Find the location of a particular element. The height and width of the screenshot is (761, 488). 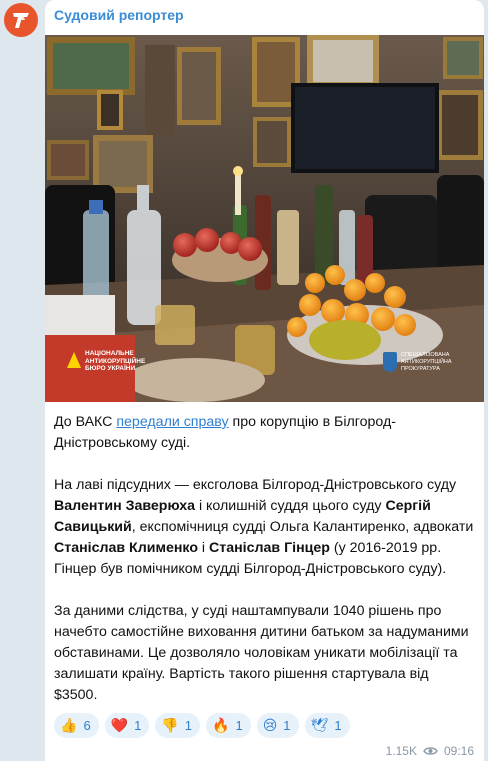

channel-name: Судовий репортер is located at coordinates (119, 15).